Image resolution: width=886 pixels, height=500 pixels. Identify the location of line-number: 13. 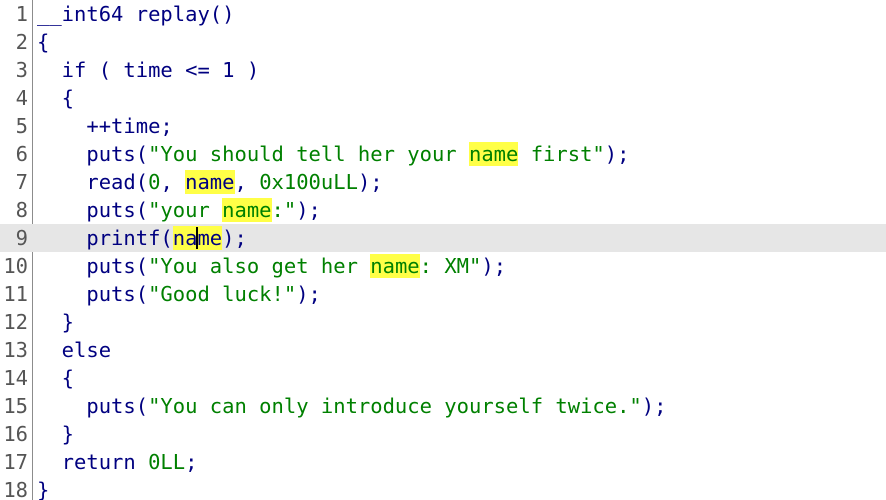
(15, 350).